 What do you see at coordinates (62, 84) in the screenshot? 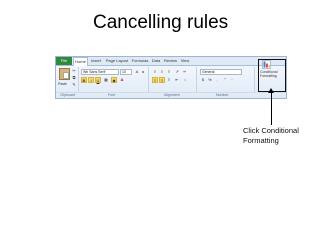
I see `paste-label: Paste` at bounding box center [62, 84].